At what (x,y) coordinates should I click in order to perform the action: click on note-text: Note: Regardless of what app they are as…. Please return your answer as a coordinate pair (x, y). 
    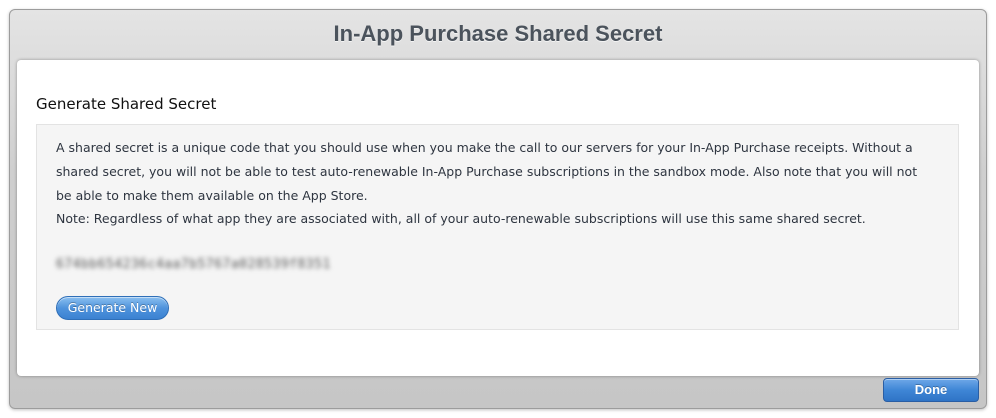
    Looking at the image, I should click on (461, 218).